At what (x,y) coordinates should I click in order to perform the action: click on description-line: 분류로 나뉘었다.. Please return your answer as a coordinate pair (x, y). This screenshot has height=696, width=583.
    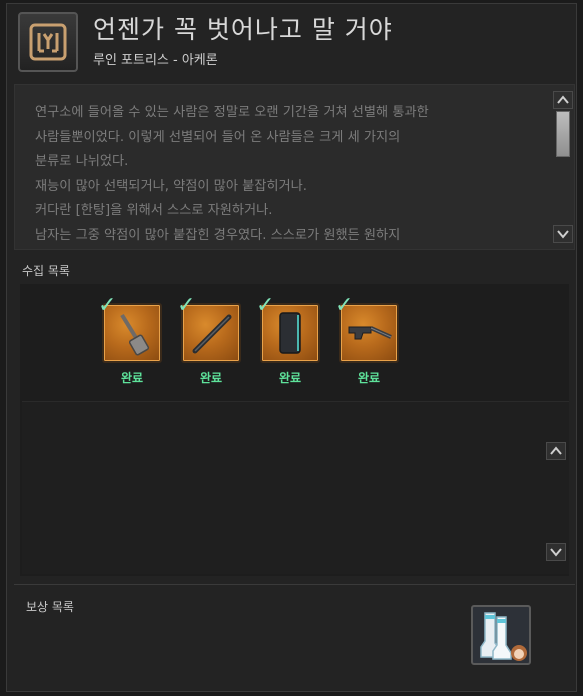
    Looking at the image, I should click on (82, 162).